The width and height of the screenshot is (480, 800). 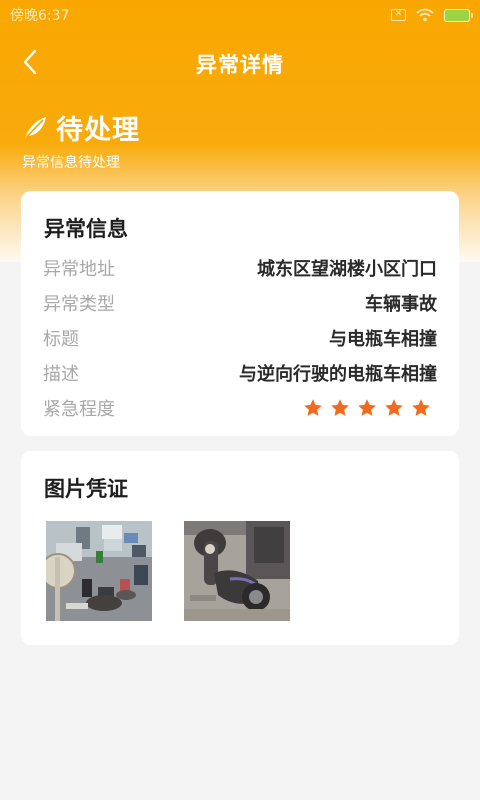 I want to click on info-row-value: 城东区望湖楼小区门口, so click(x=347, y=269).